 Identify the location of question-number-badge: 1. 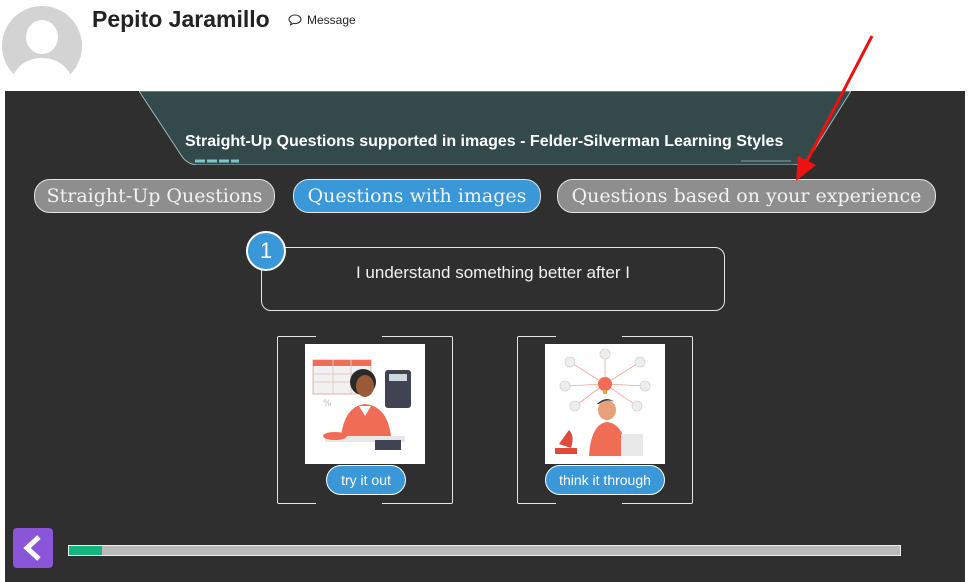
(266, 251).